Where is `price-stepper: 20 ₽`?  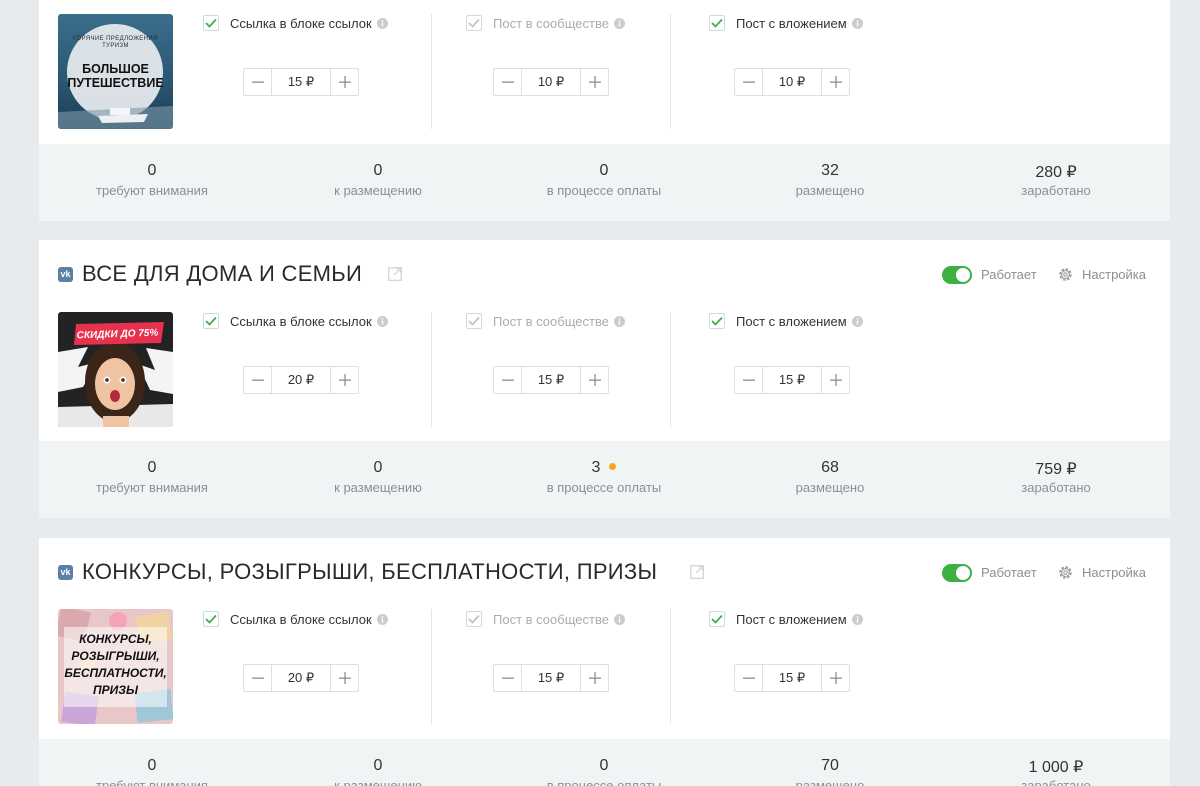 price-stepper: 20 ₽ is located at coordinates (301, 380).